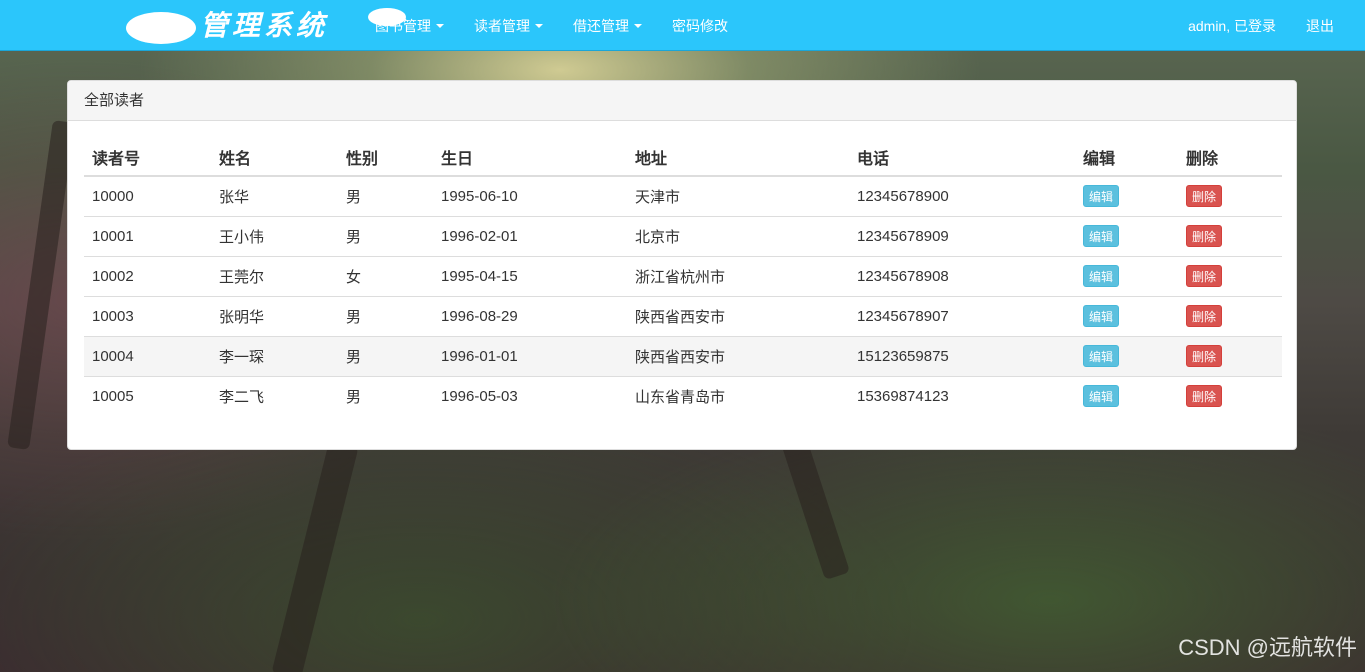 This screenshot has height=672, width=1365. Describe the element at coordinates (264, 25) in the screenshot. I see `brand-title: 管理系统` at that location.